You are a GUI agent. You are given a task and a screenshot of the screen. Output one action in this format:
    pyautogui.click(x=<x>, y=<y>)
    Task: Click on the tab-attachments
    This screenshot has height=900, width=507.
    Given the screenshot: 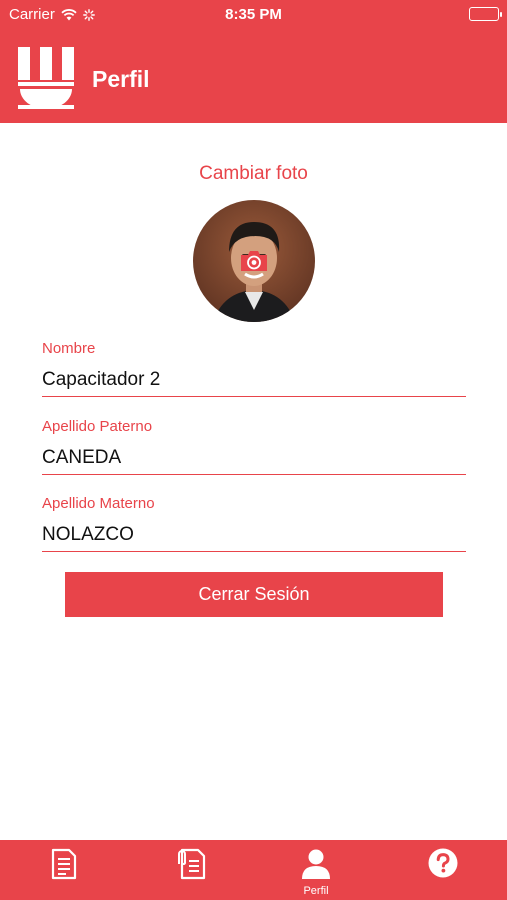 What is the action you would take?
    pyautogui.click(x=189, y=870)
    